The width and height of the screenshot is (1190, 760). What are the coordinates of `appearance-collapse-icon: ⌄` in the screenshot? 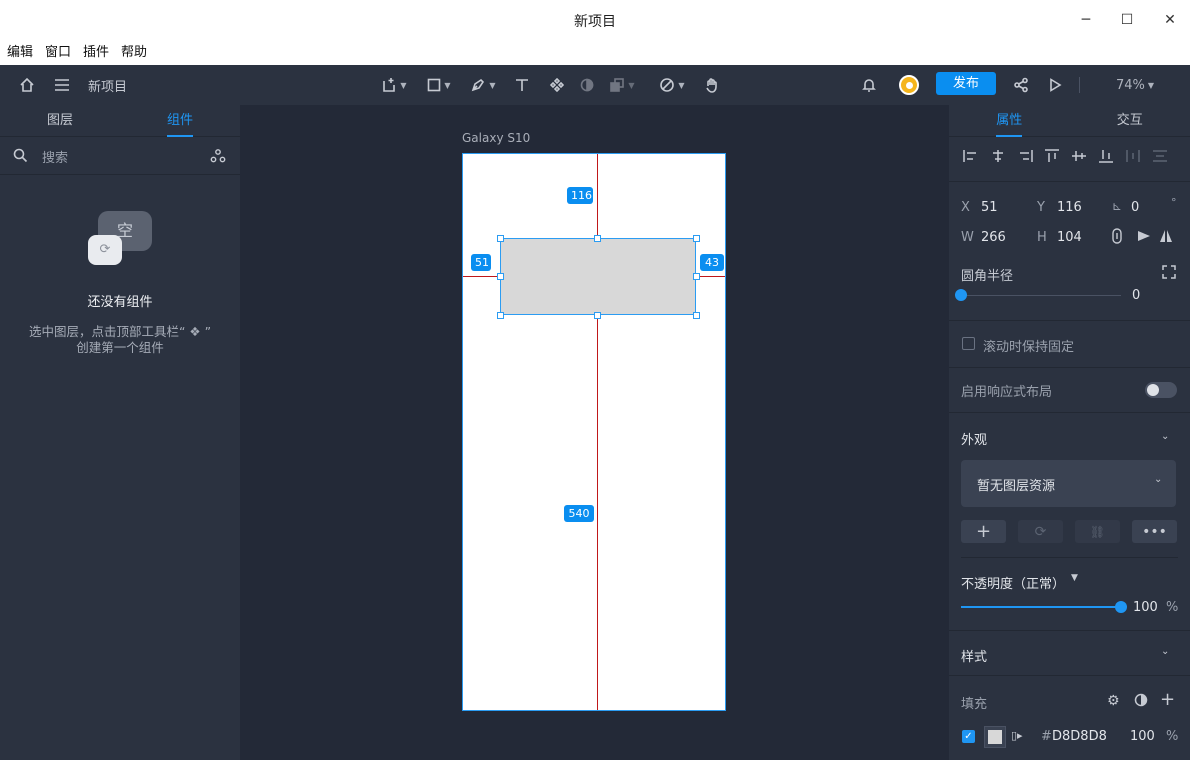 It's located at (1165, 436).